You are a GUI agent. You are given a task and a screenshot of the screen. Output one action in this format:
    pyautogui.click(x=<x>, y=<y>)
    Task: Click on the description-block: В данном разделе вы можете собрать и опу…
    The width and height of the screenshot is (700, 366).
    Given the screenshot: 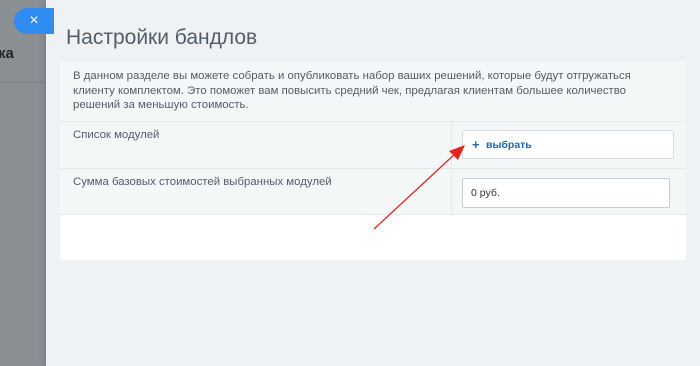 What is the action you would take?
    pyautogui.click(x=373, y=91)
    